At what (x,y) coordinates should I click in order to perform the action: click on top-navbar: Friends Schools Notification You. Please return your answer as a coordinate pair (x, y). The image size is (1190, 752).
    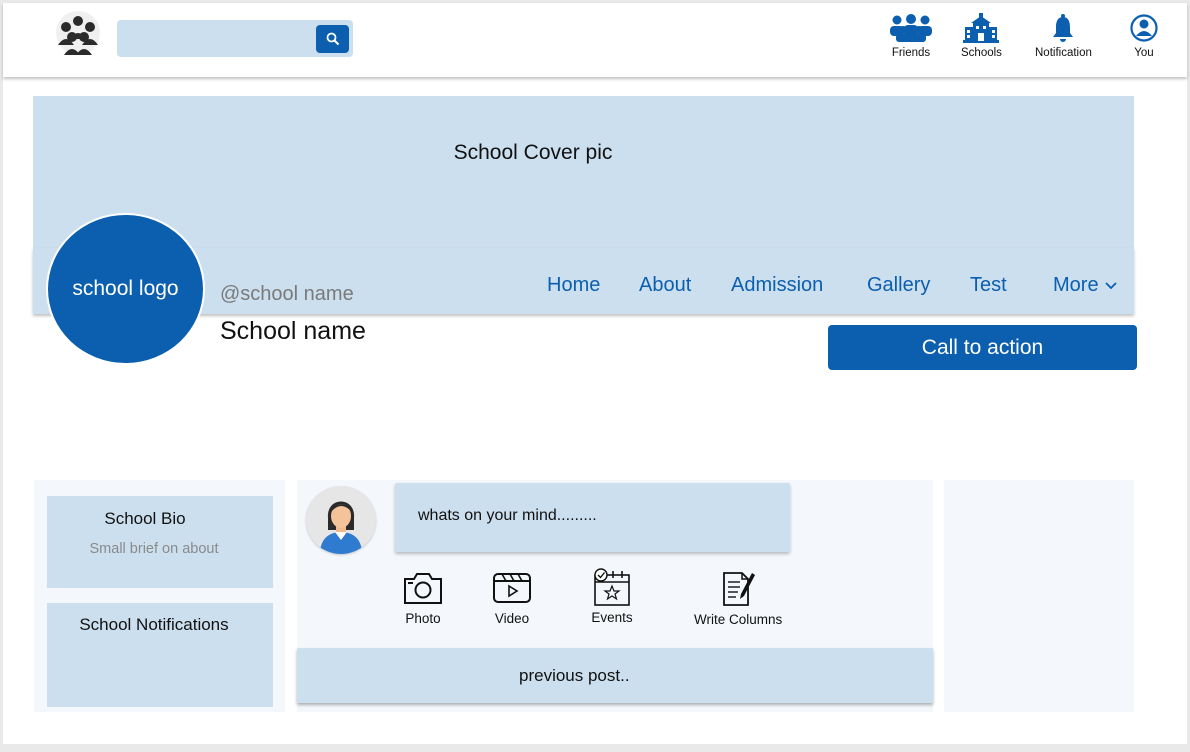
    Looking at the image, I should click on (595, 40).